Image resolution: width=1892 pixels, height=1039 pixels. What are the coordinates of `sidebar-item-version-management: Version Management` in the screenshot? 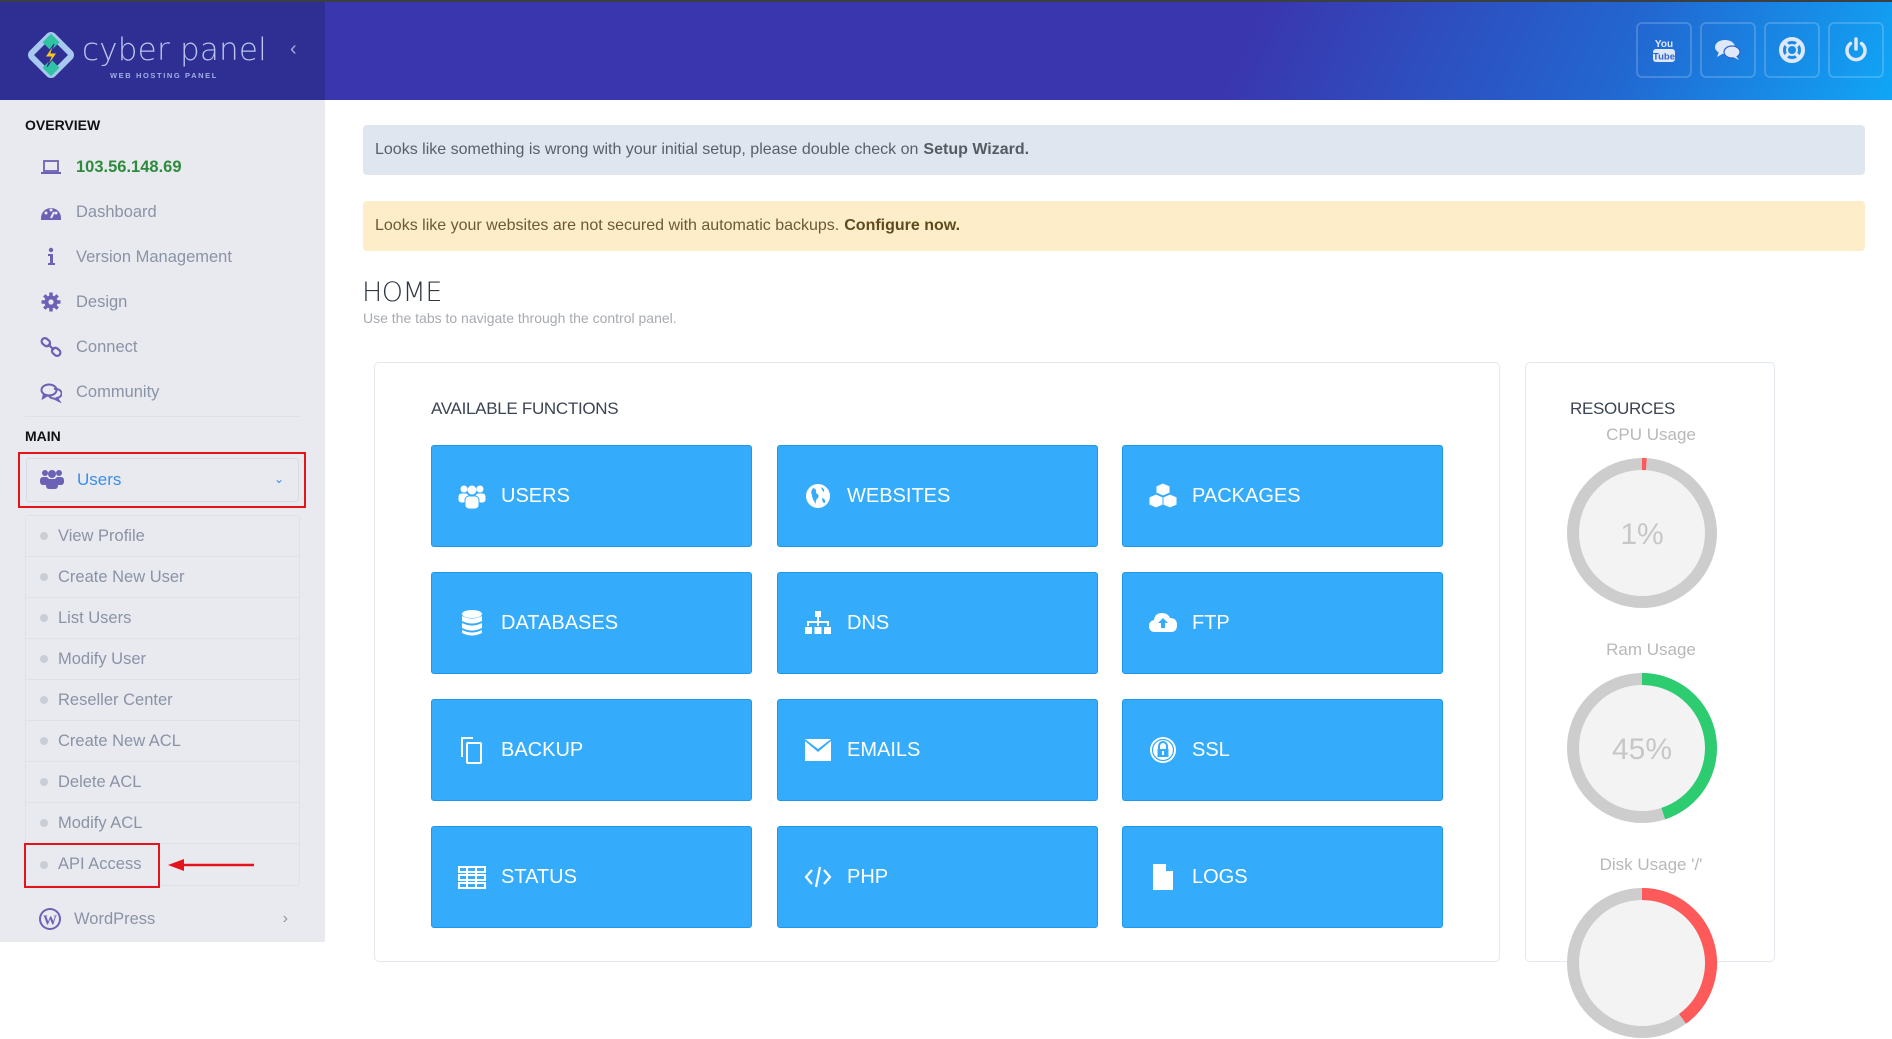 It's located at (135, 257).